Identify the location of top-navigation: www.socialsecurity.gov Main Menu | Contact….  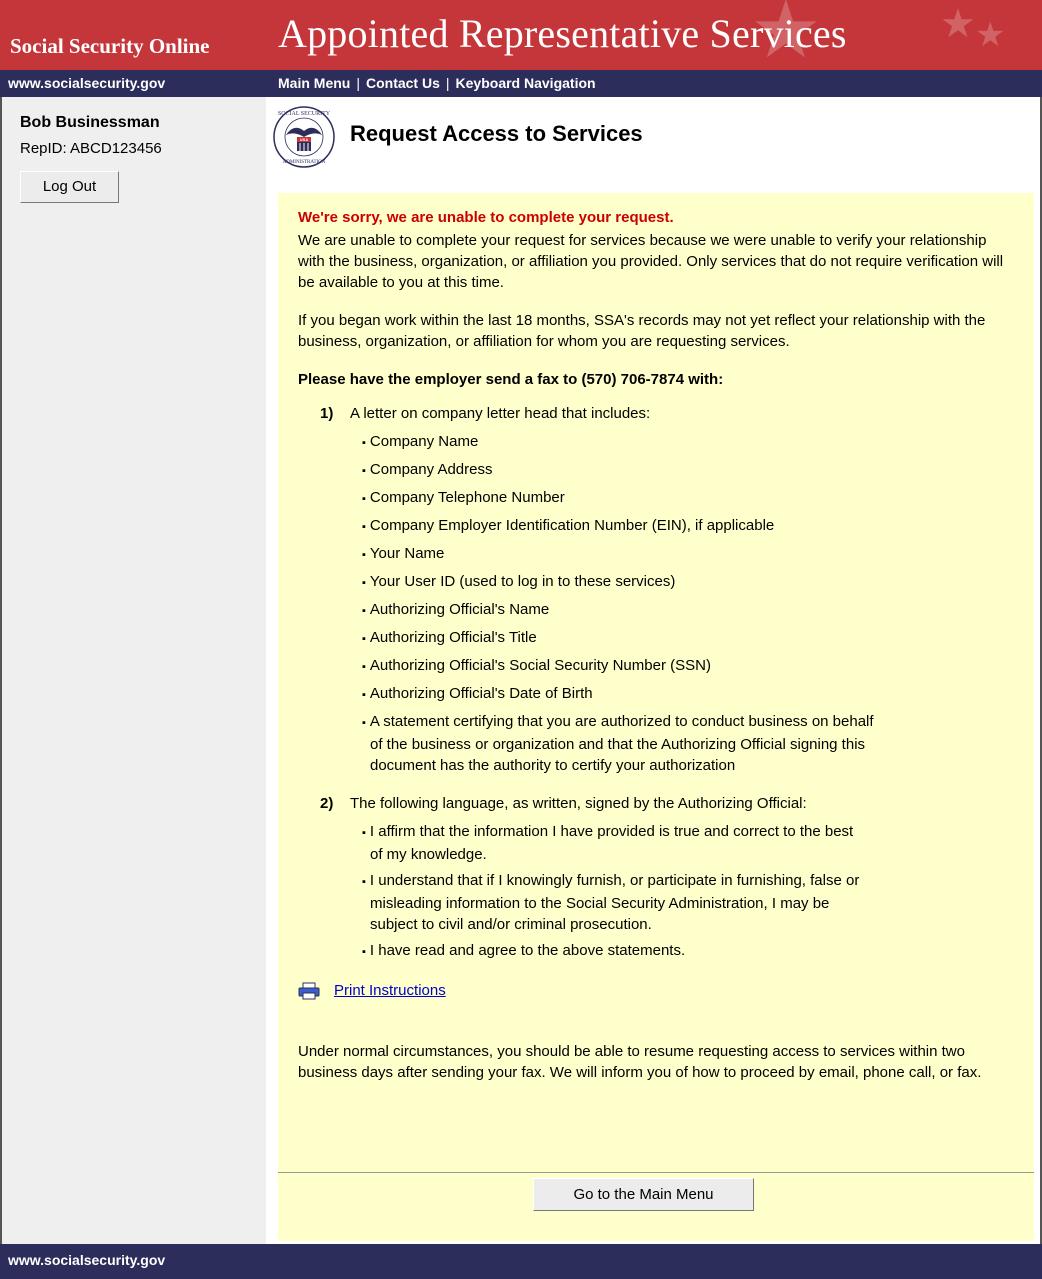
(521, 83).